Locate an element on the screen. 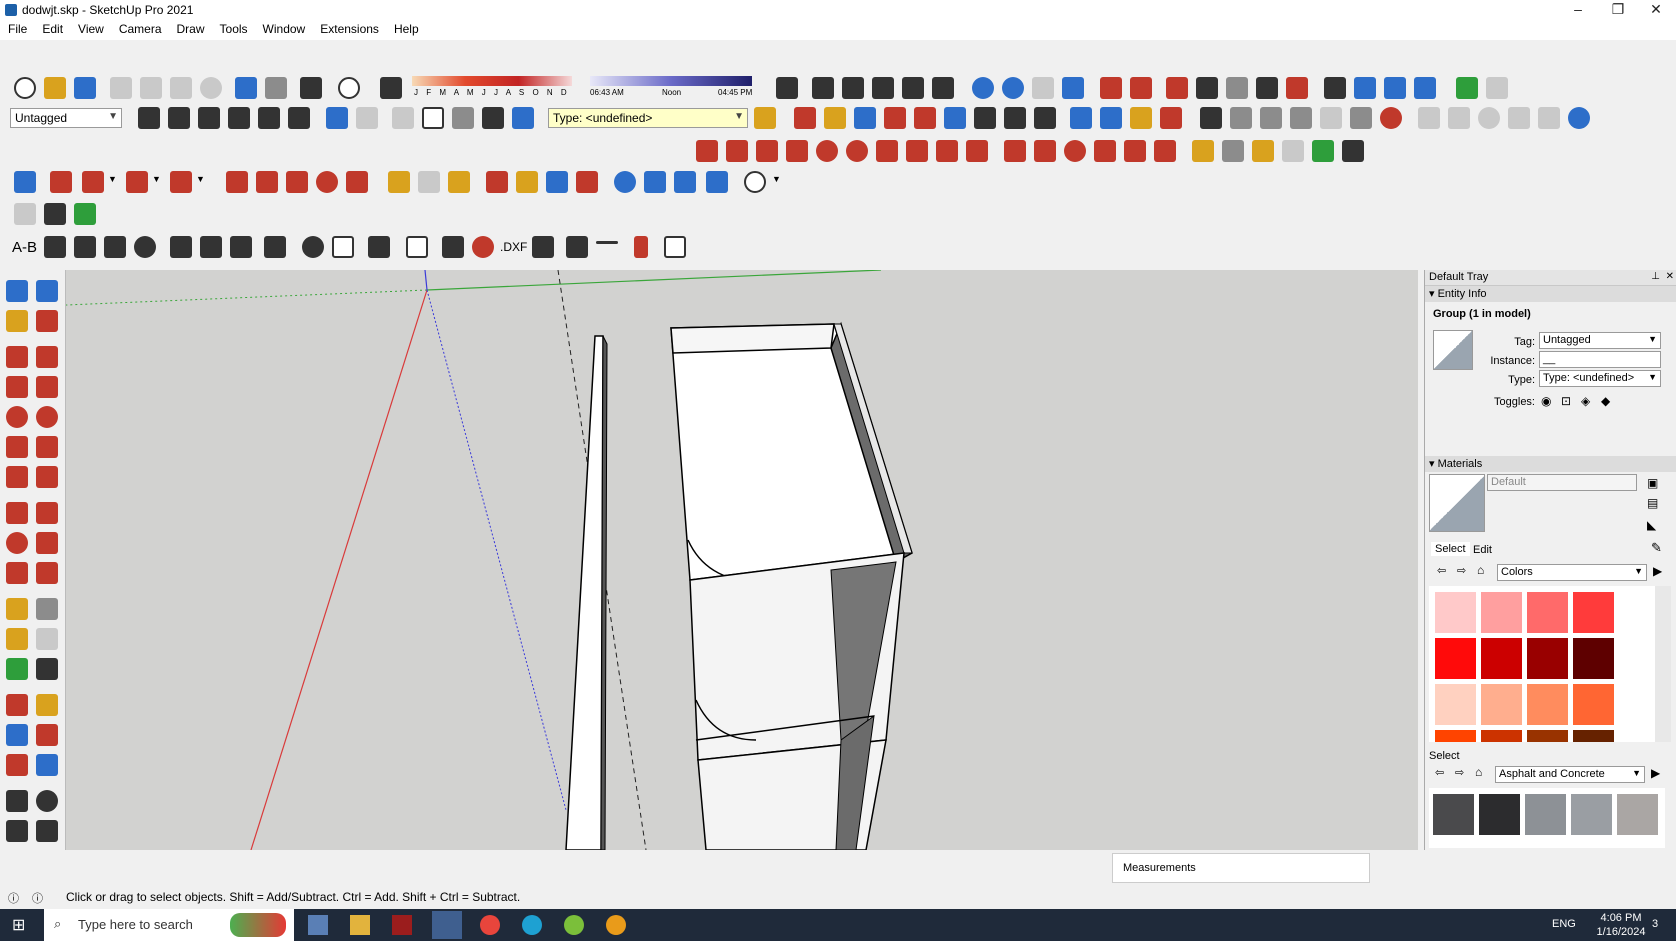 The image size is (1676, 941). push-pull-tool-icon is located at coordinates (237, 182).